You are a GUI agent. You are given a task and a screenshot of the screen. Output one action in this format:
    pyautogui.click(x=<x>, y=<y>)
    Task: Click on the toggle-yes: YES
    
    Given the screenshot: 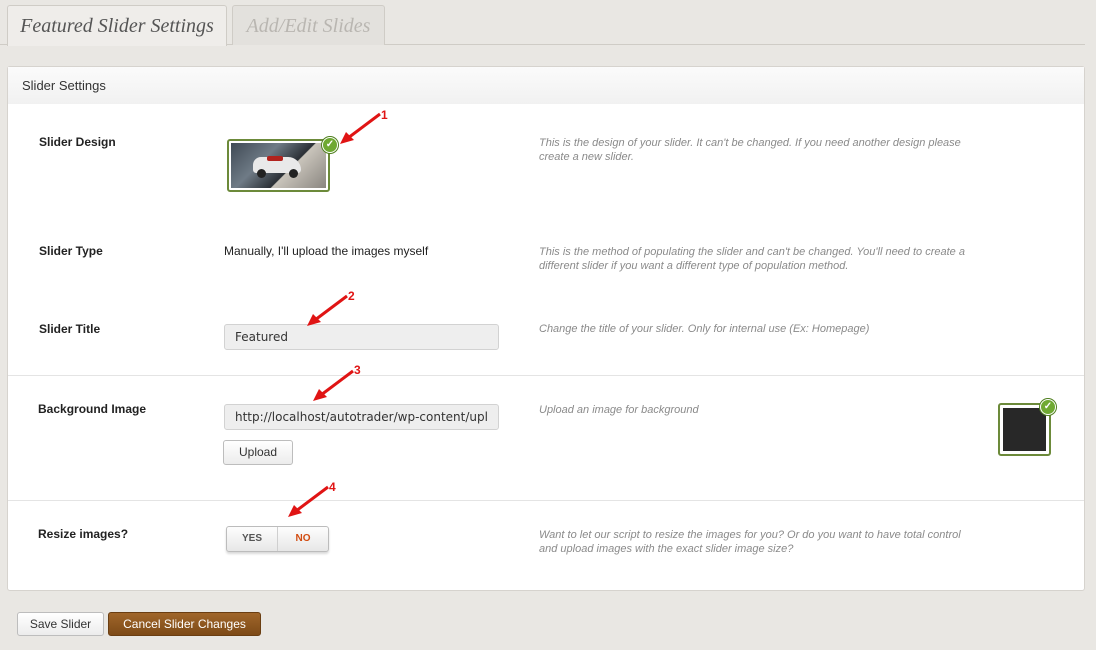 What is the action you would take?
    pyautogui.click(x=252, y=539)
    